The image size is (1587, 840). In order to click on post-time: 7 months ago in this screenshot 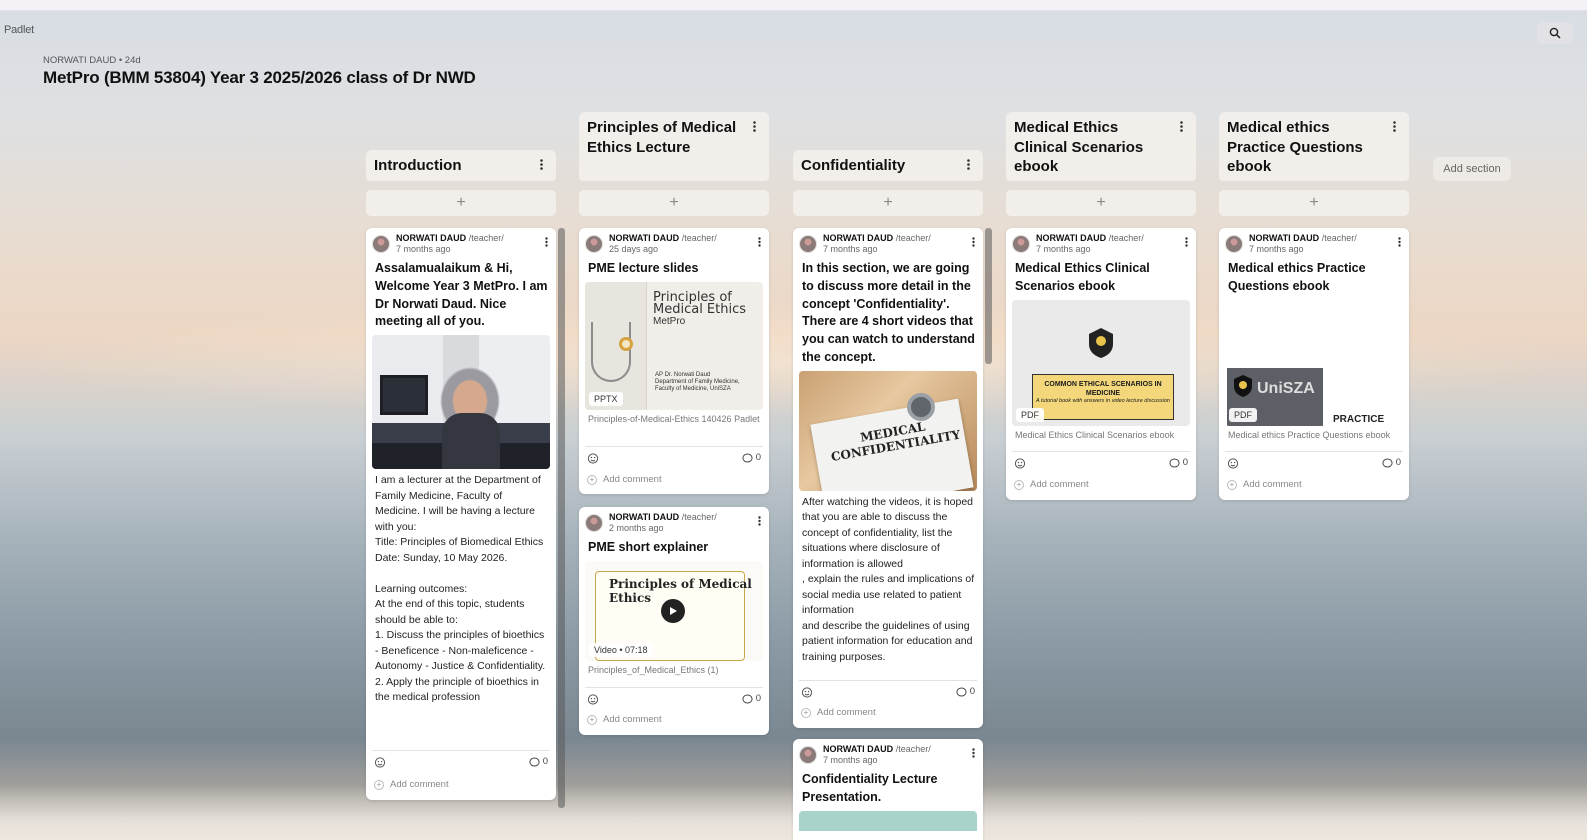, I will do `click(850, 760)`.